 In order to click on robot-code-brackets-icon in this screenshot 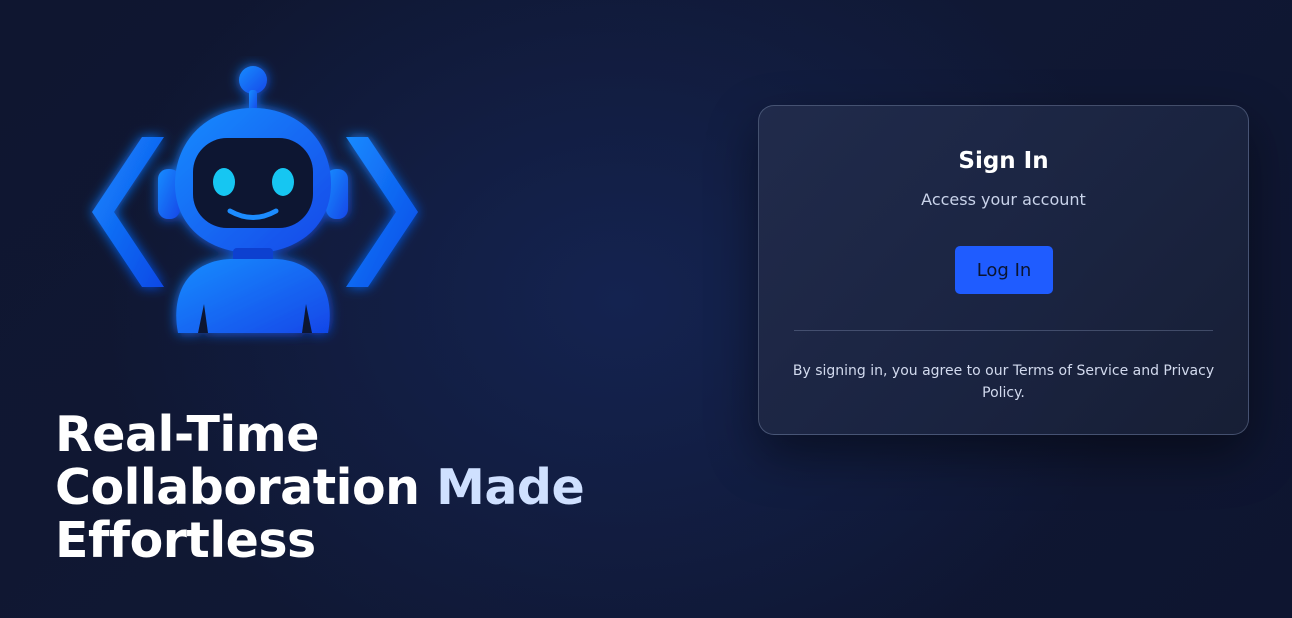, I will do `click(255, 199)`.